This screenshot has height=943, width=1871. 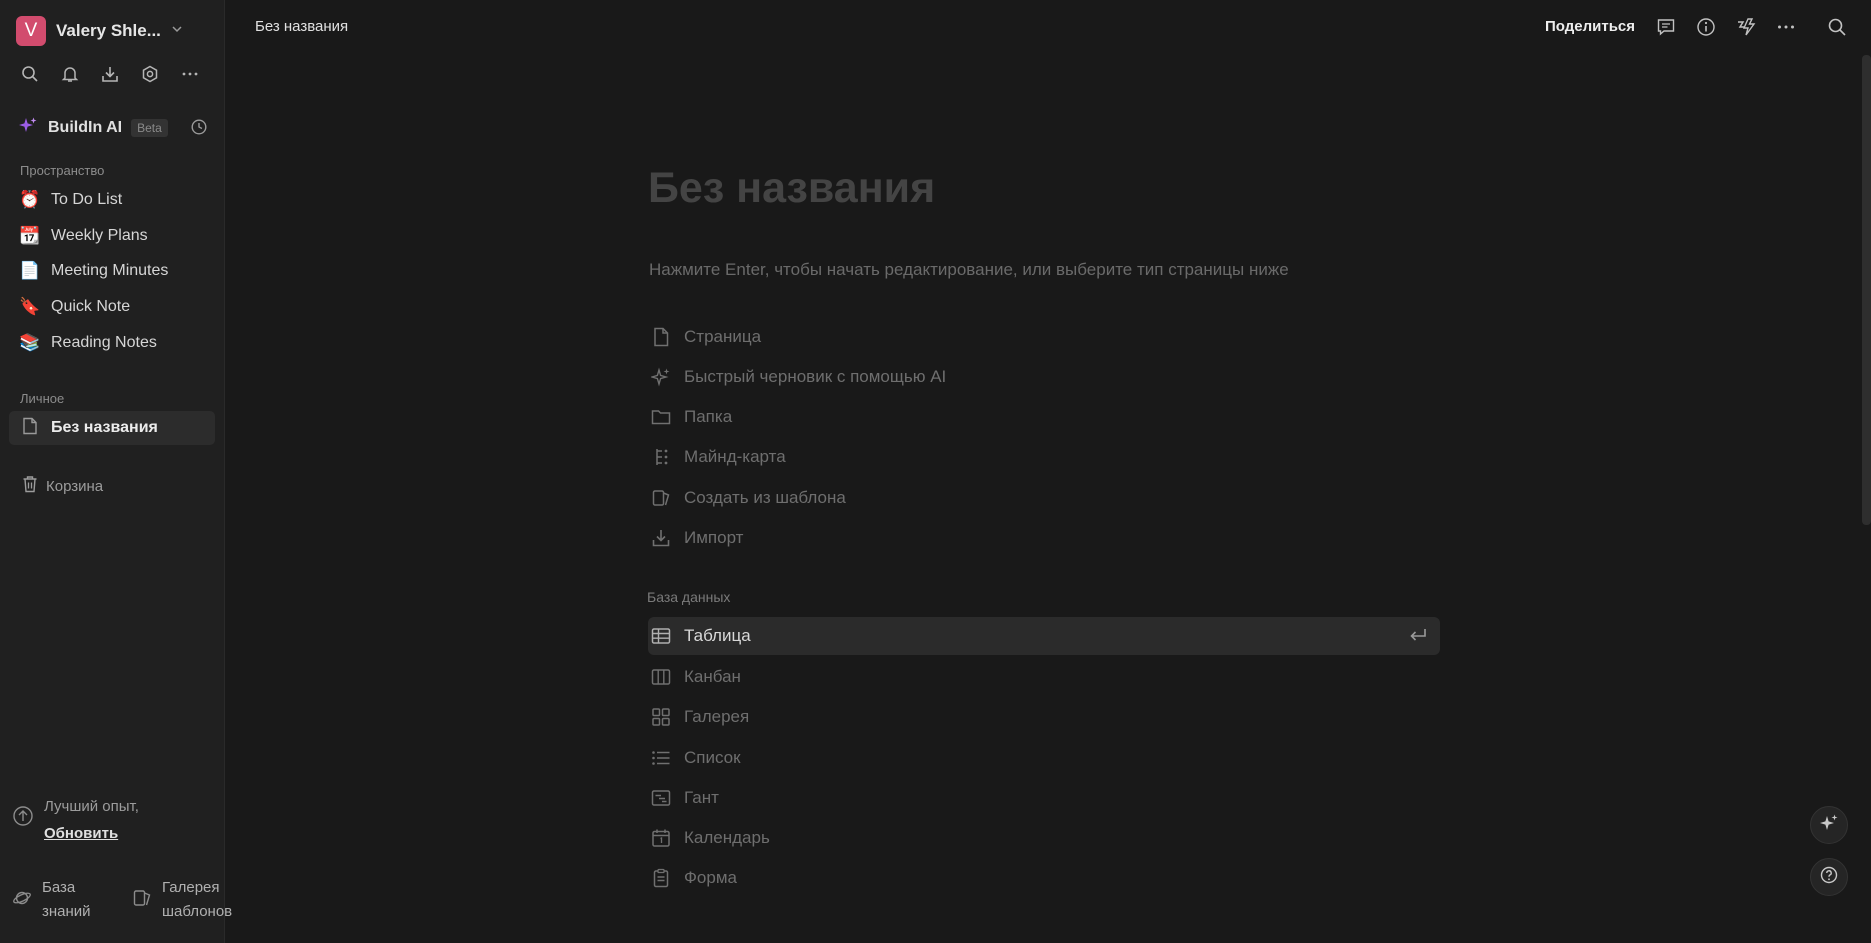 I want to click on sidebar-item-meeting-minutes: 📄 Meeting Minutes, so click(x=112, y=271).